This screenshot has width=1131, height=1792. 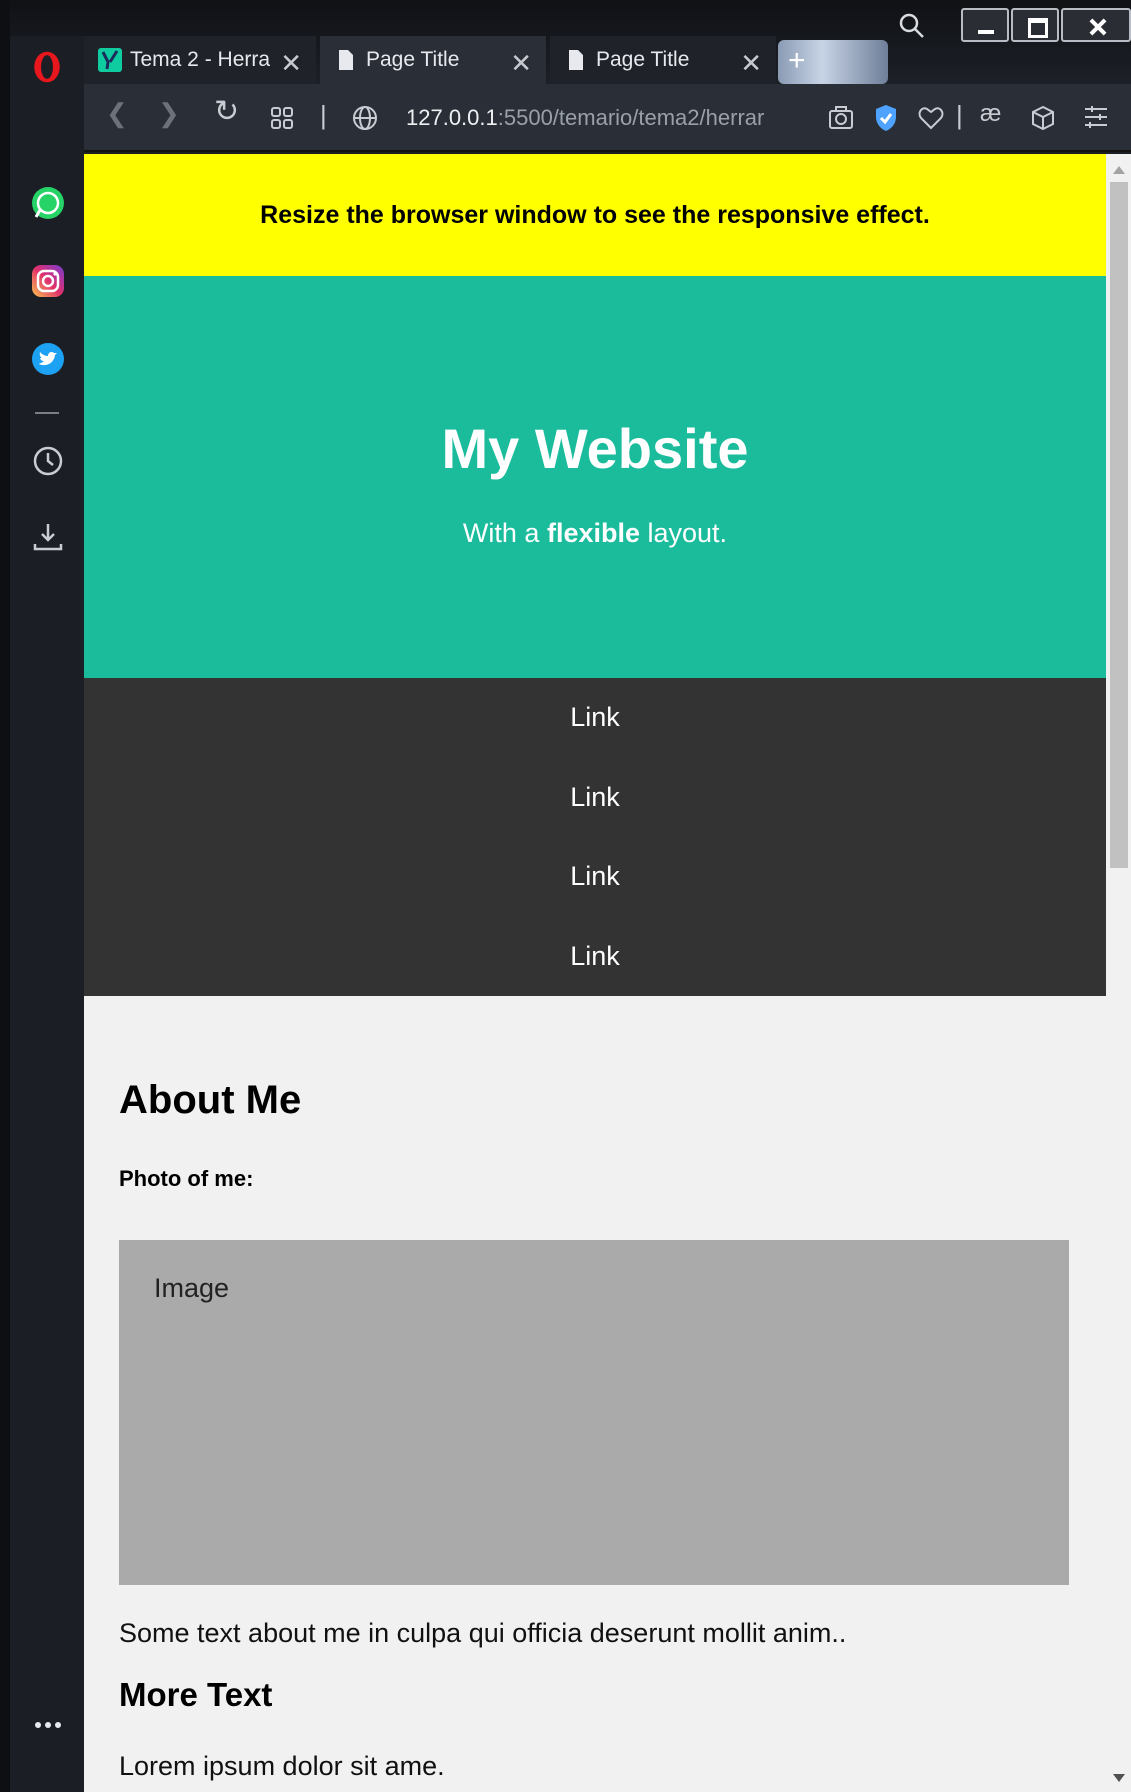 What do you see at coordinates (931, 118) in the screenshot?
I see `heart-icon` at bounding box center [931, 118].